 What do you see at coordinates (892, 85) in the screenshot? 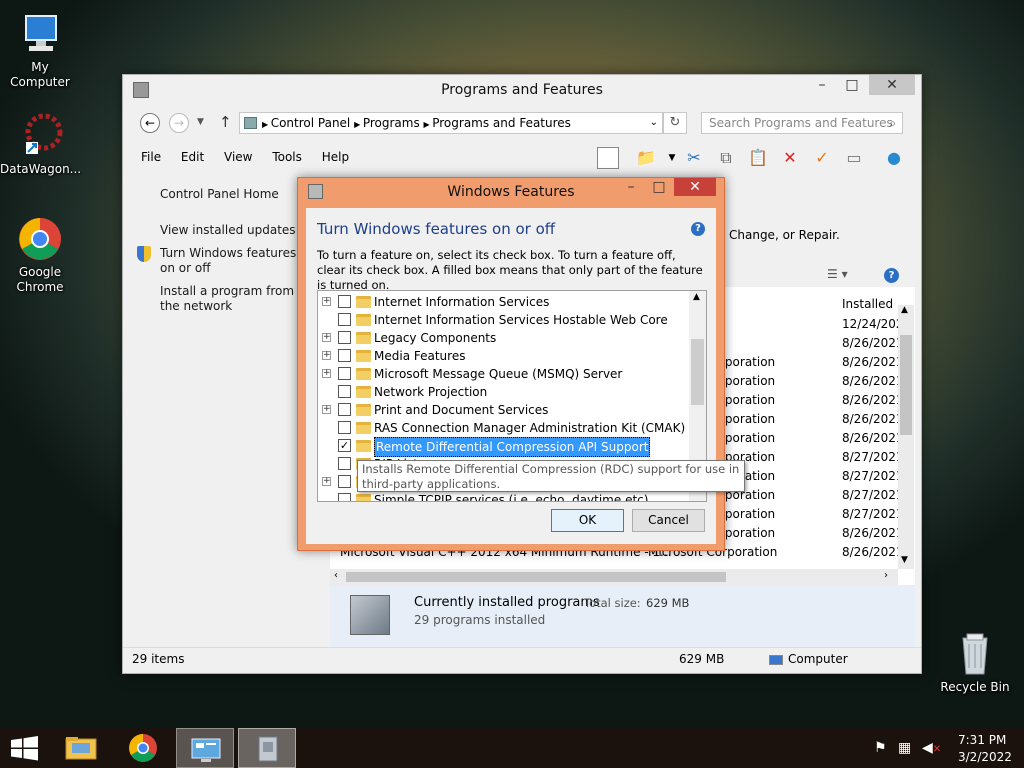
I see `close-button: ✕` at bounding box center [892, 85].